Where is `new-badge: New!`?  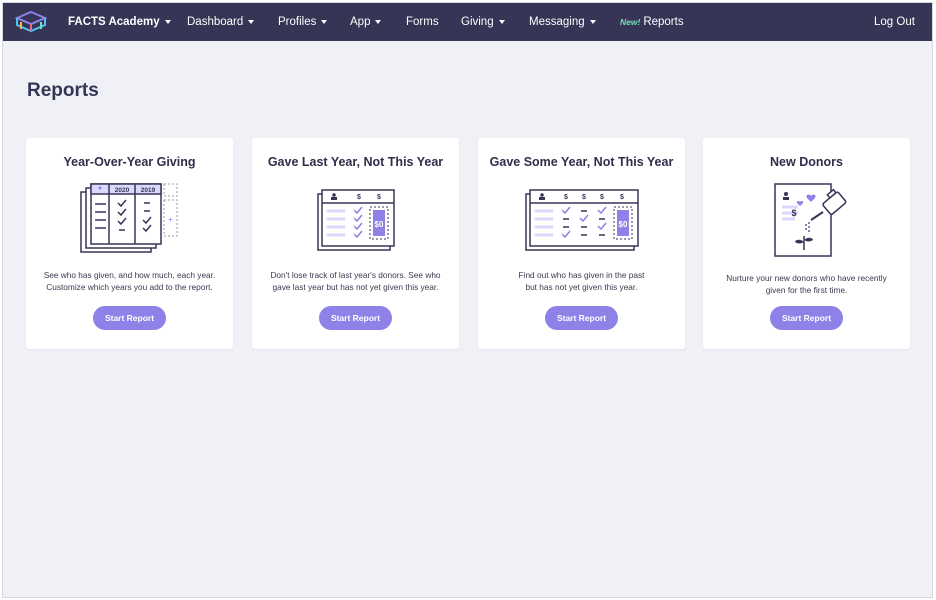 new-badge: New! is located at coordinates (630, 22).